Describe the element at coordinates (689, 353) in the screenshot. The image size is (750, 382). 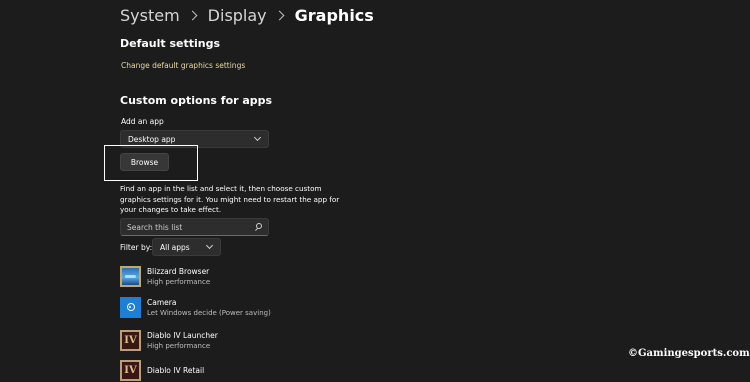
I see `watermark: ©Gamingesports.com` at that location.